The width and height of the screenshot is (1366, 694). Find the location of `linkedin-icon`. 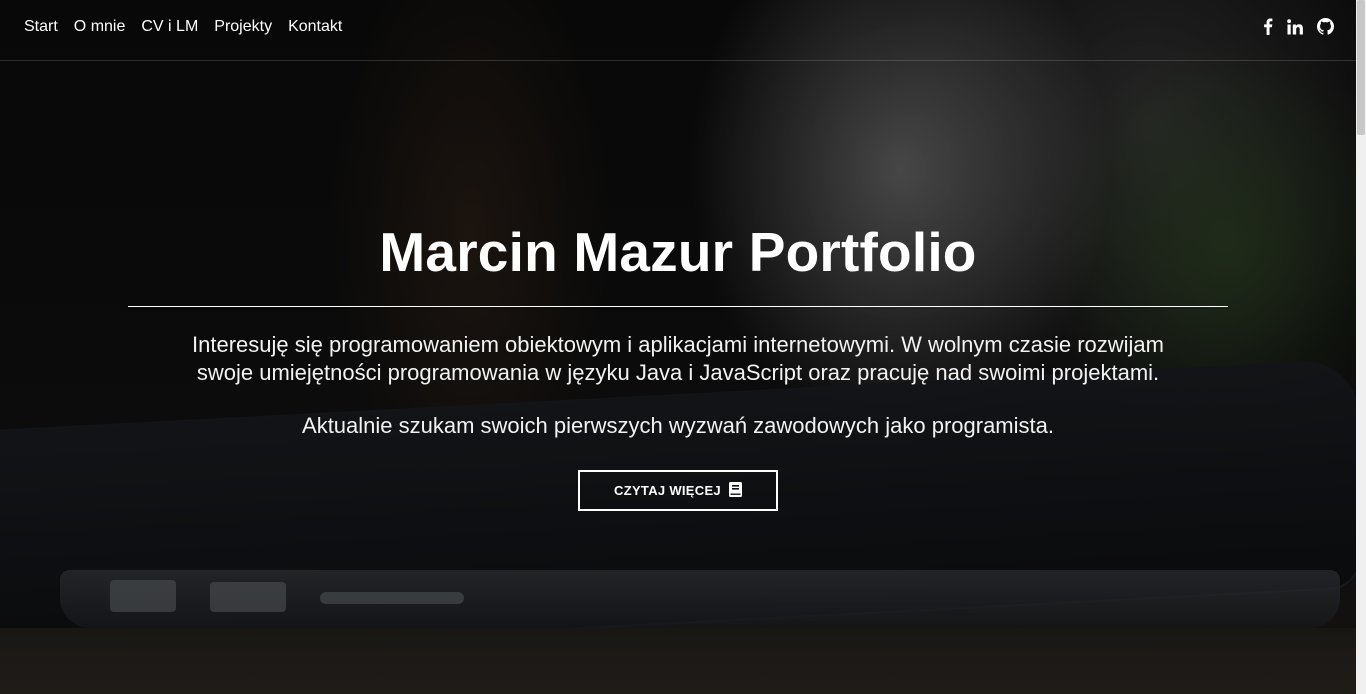

linkedin-icon is located at coordinates (1295, 26).